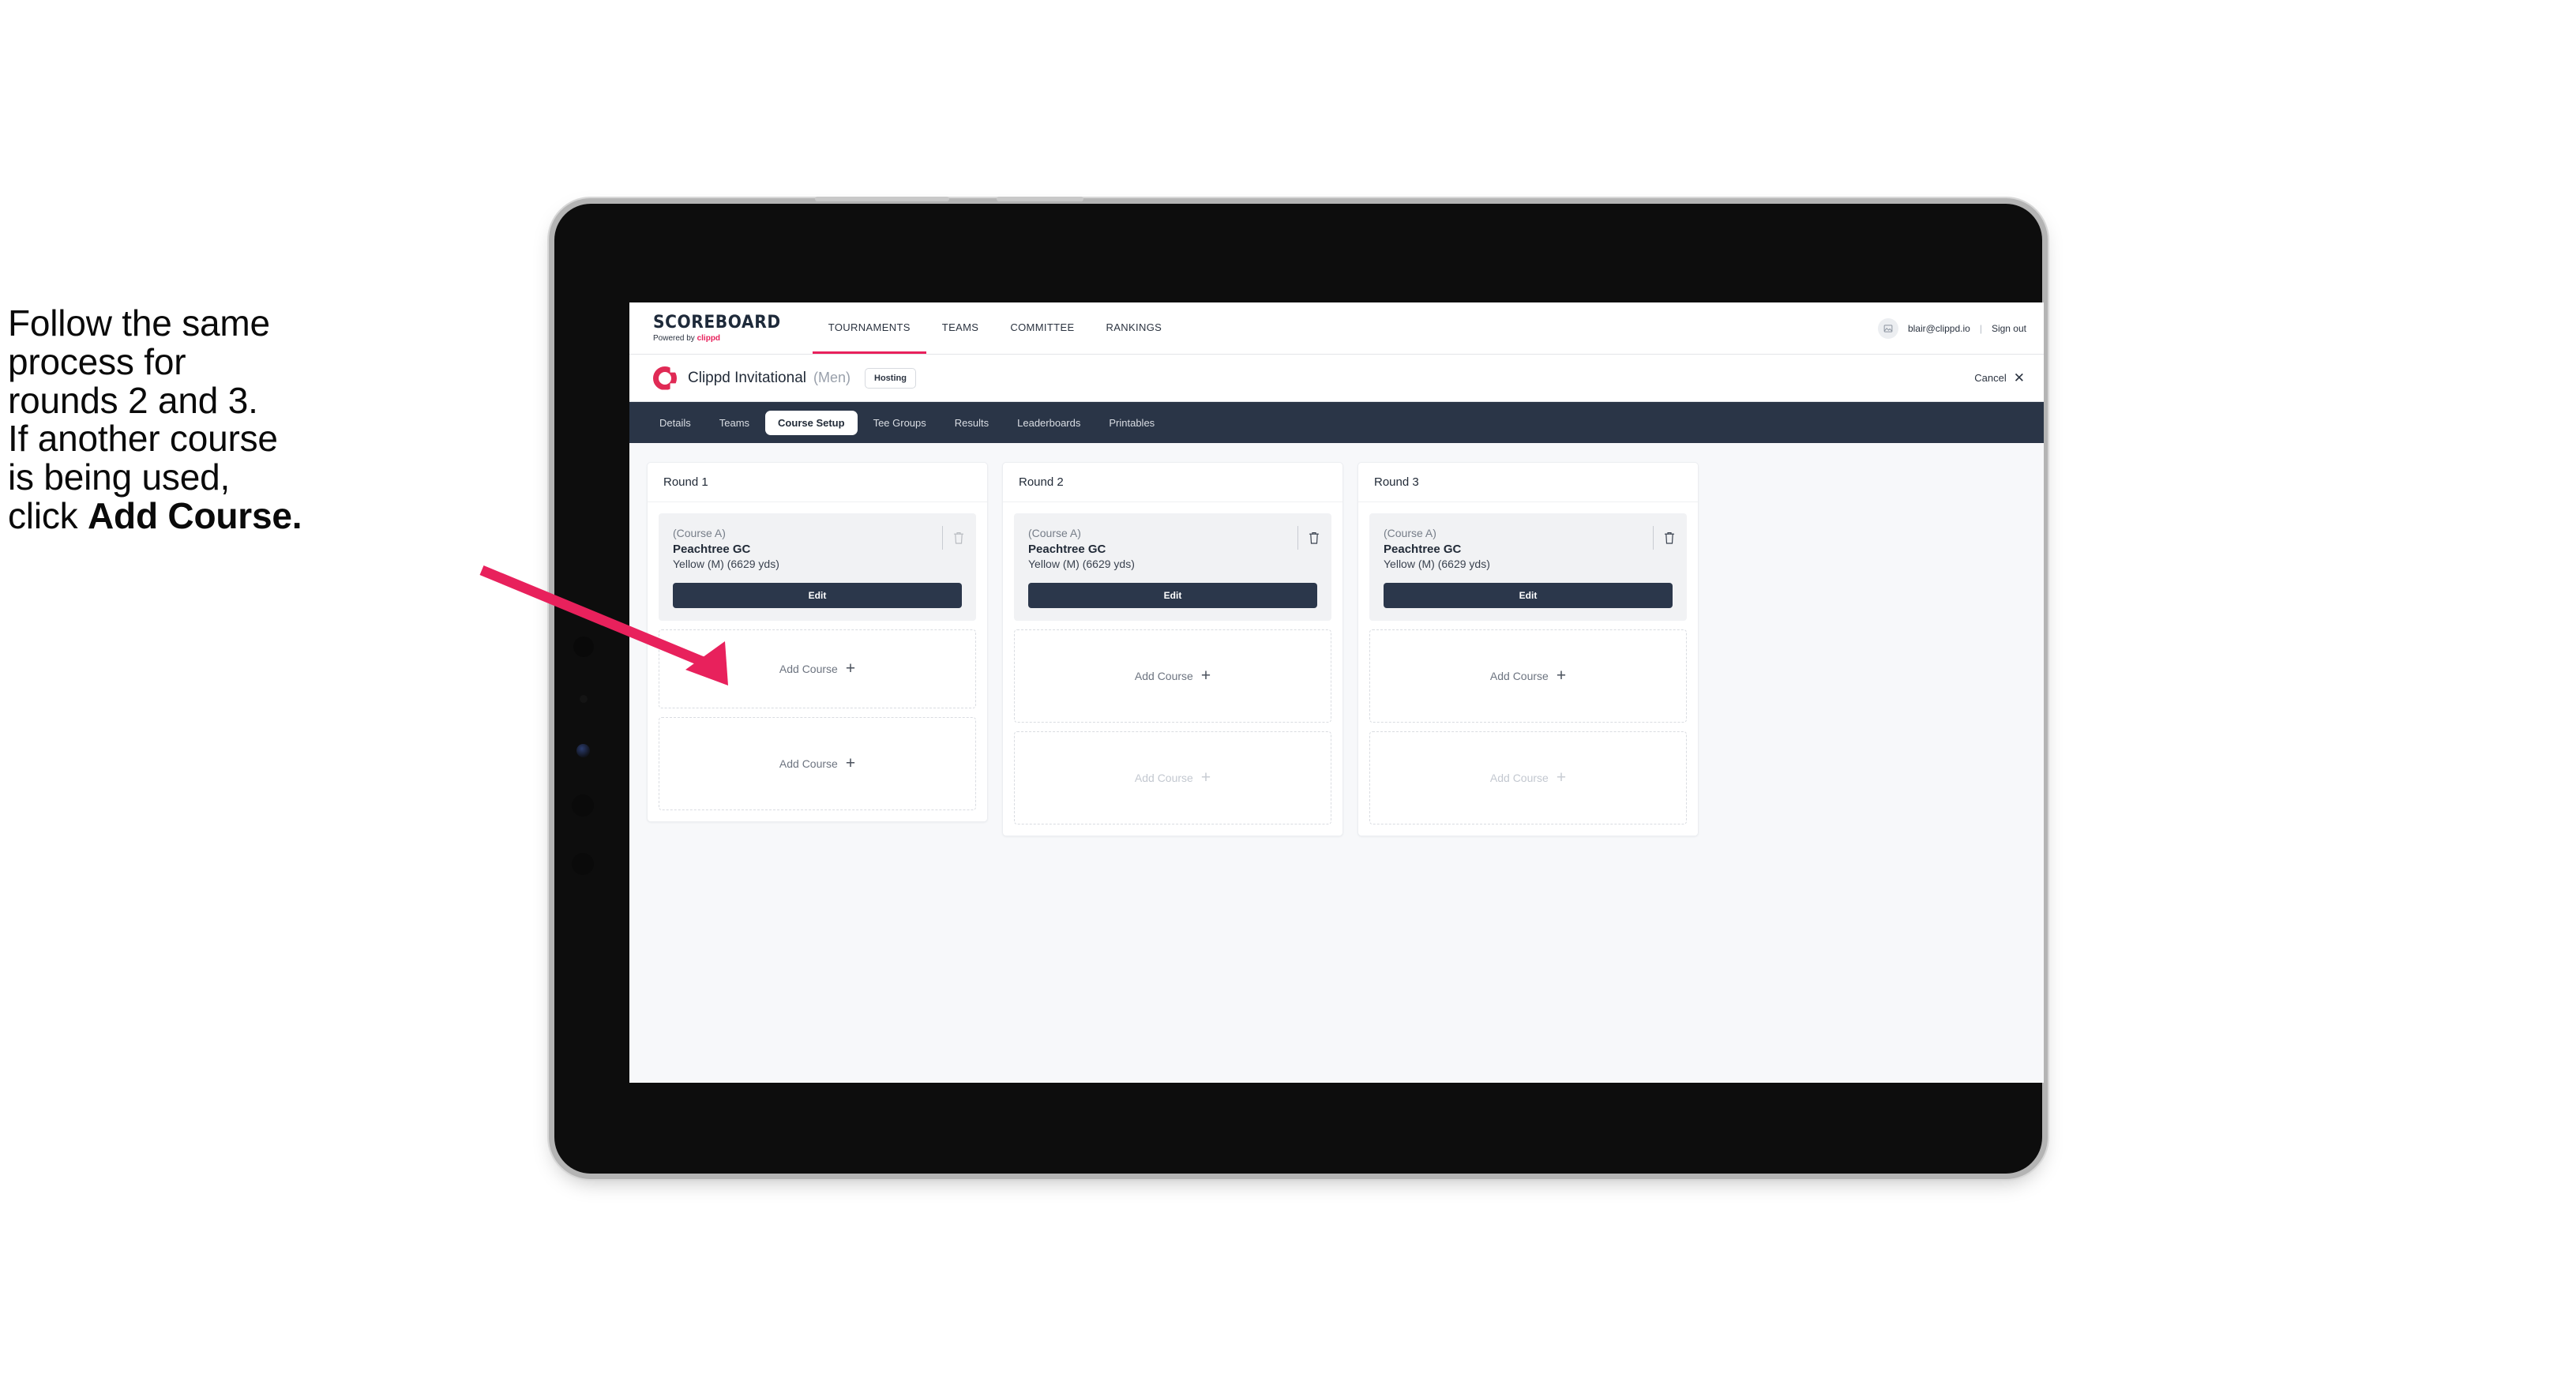 The width and height of the screenshot is (2576, 1386). I want to click on account-area: blair@clippd.io | Sign out, so click(1960, 328).